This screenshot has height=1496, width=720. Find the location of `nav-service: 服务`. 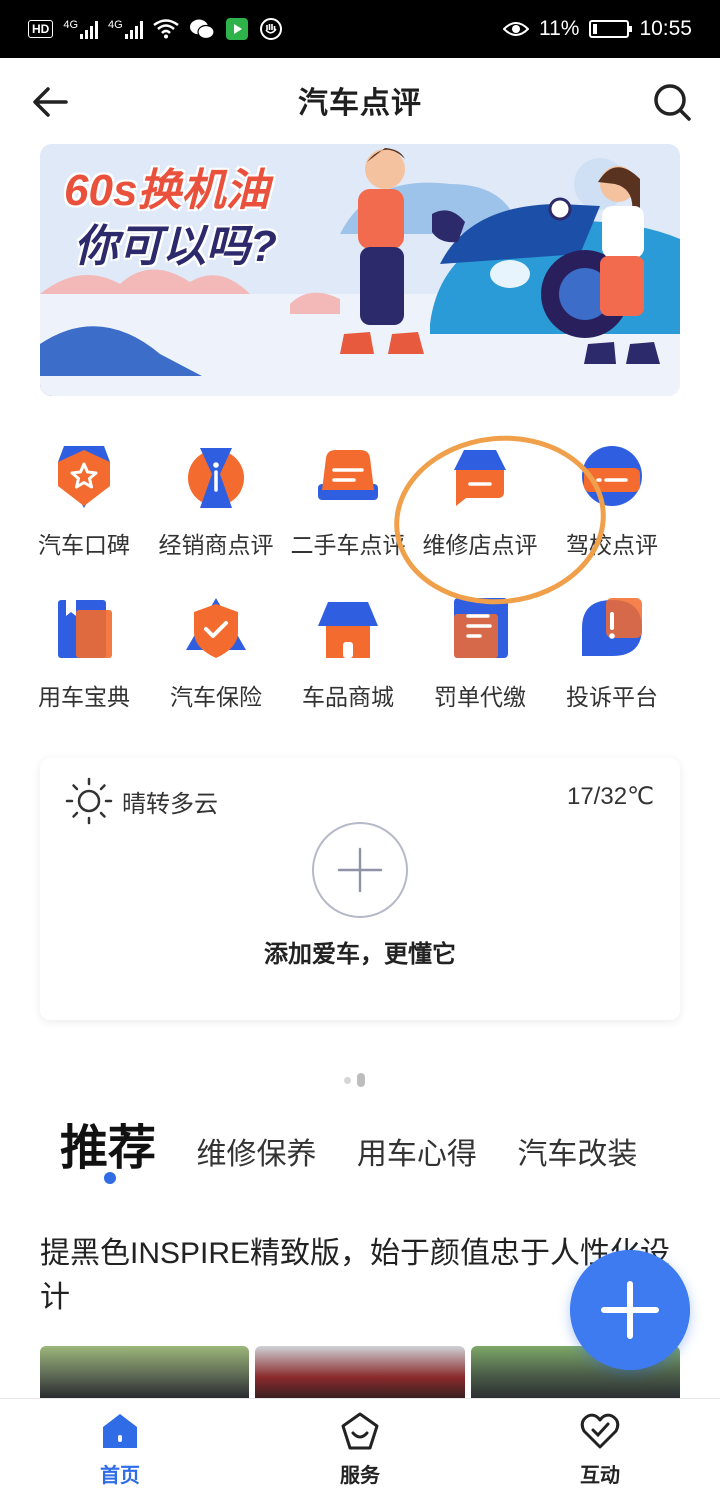

nav-service: 服务 is located at coordinates (360, 1447).